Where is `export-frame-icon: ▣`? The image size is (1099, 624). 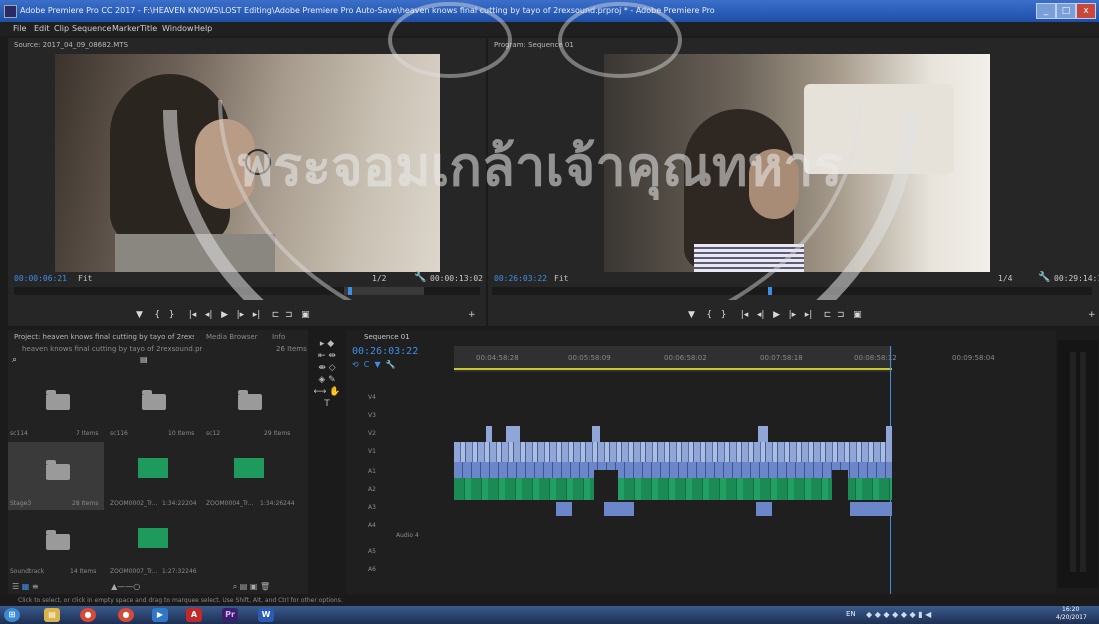 export-frame-icon: ▣ is located at coordinates (305, 315).